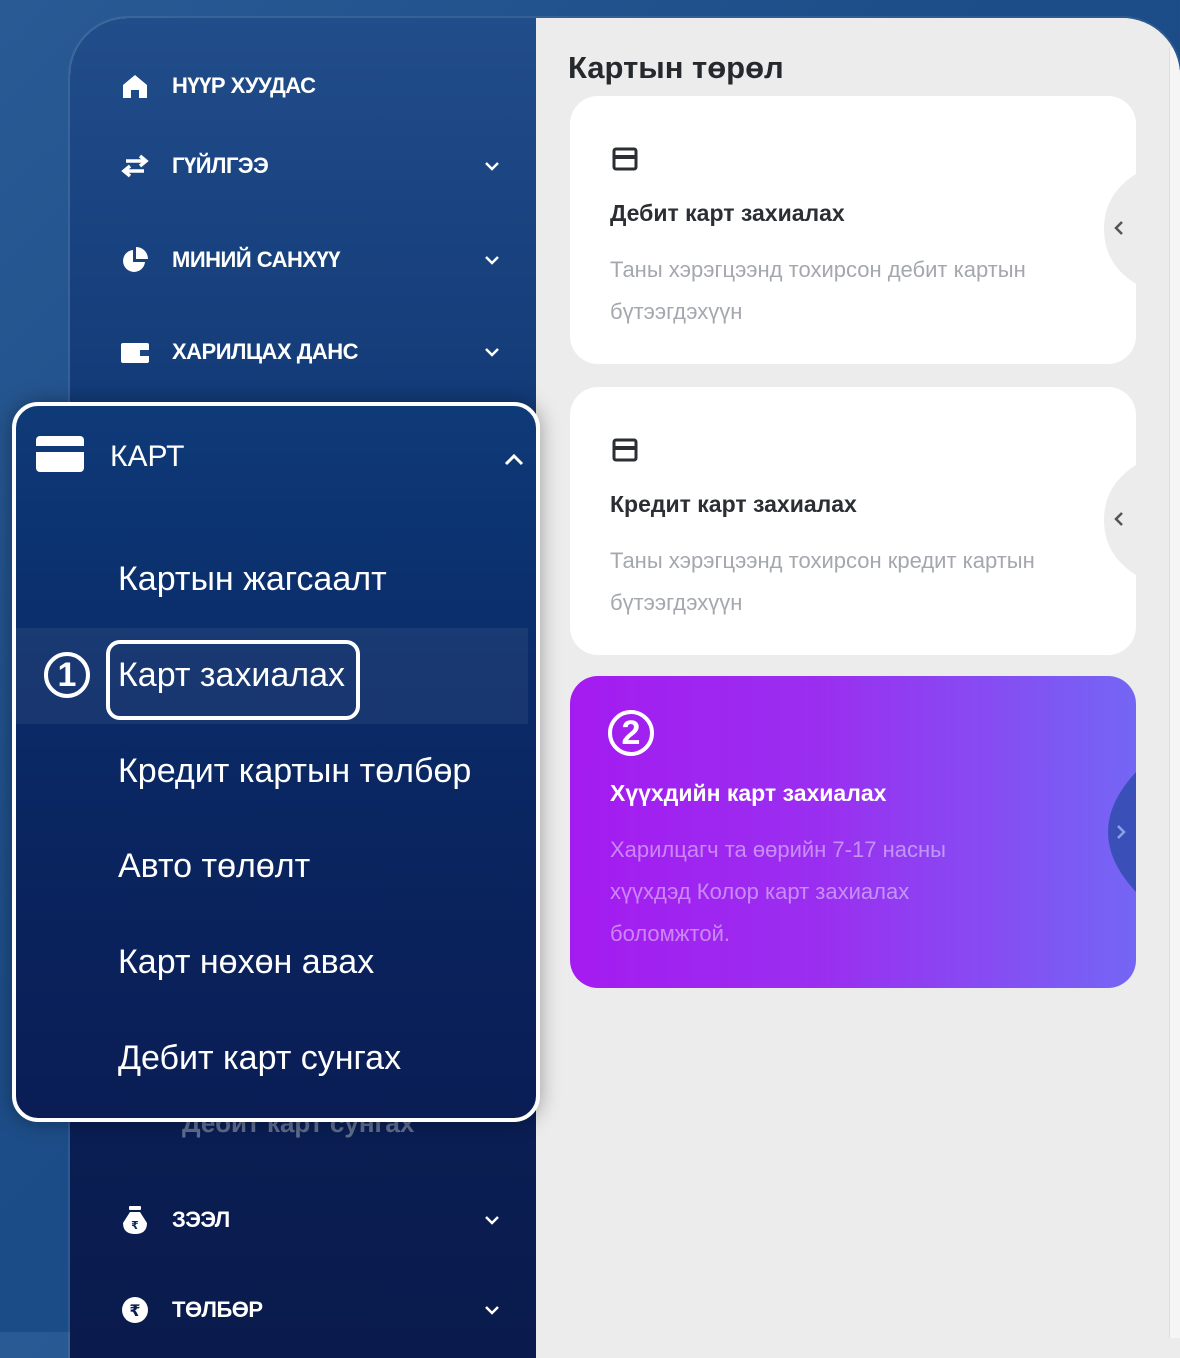  I want to click on card-title: Дебит карт захиалах, so click(727, 213).